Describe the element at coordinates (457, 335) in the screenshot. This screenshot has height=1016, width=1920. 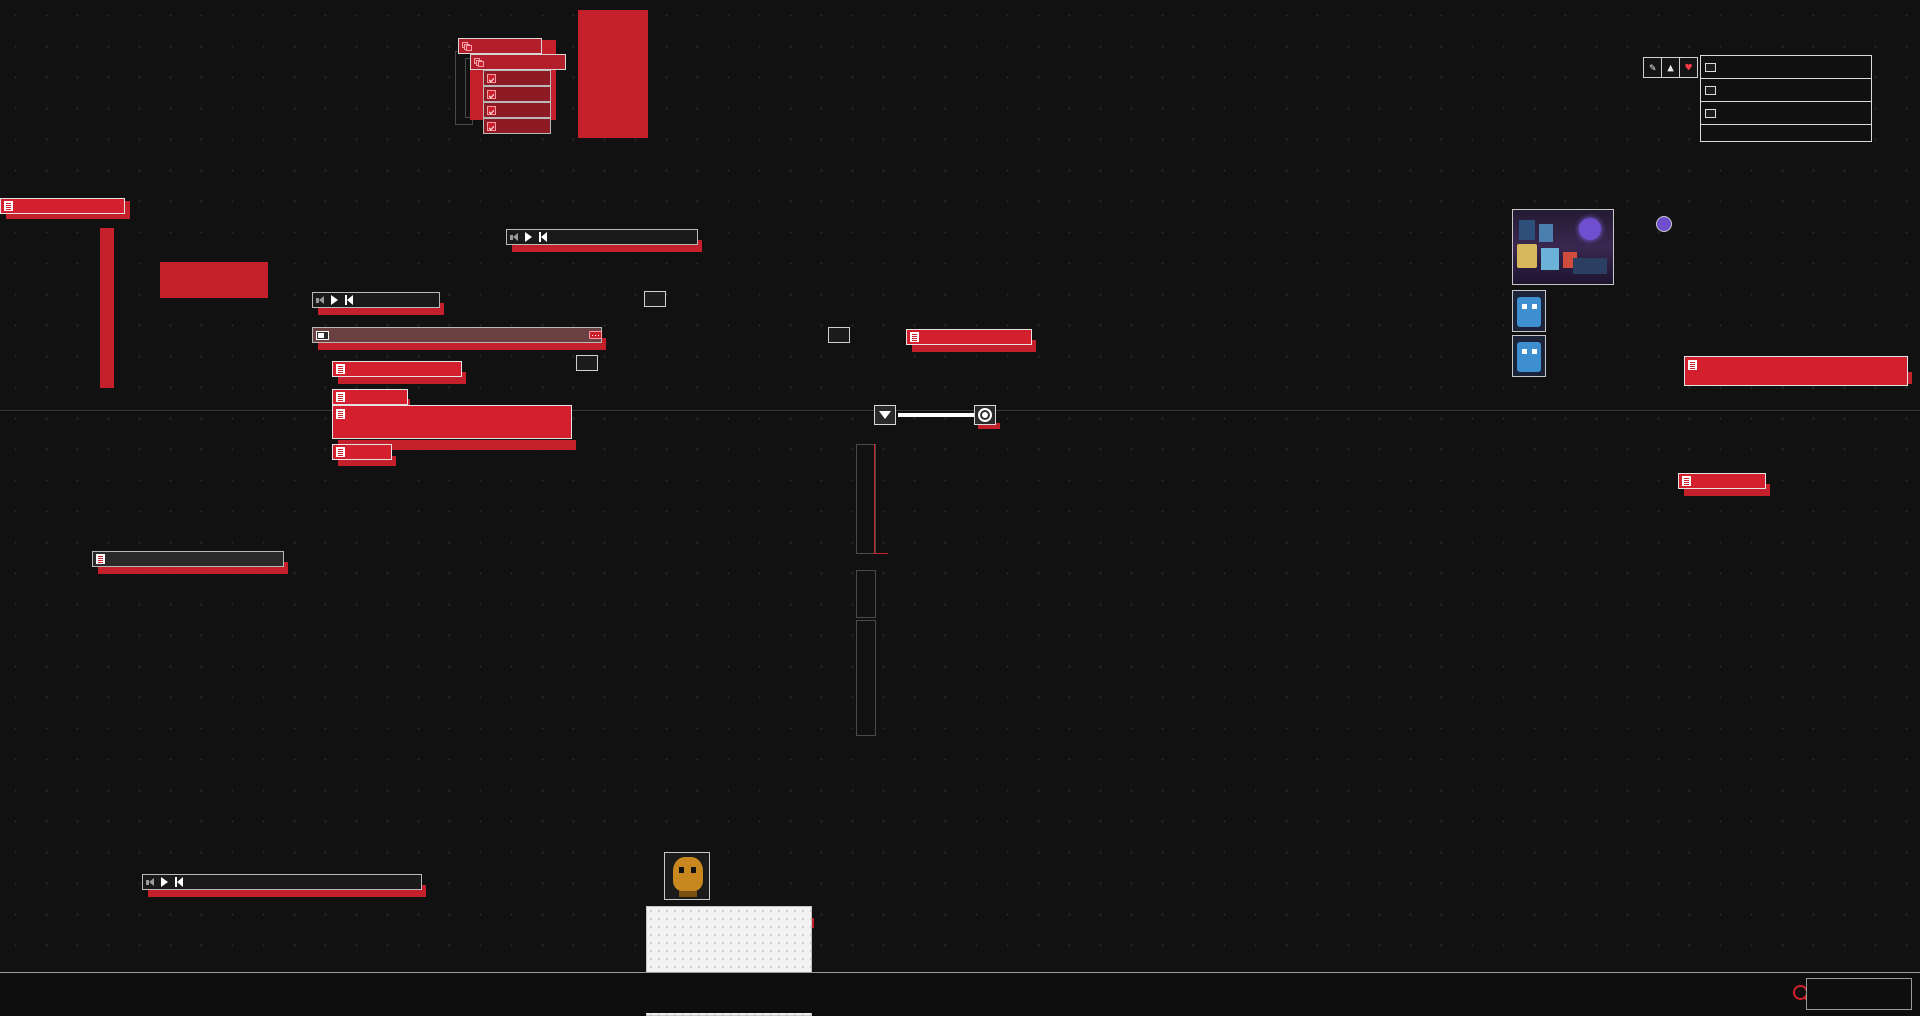
I see `progress-note-card` at that location.